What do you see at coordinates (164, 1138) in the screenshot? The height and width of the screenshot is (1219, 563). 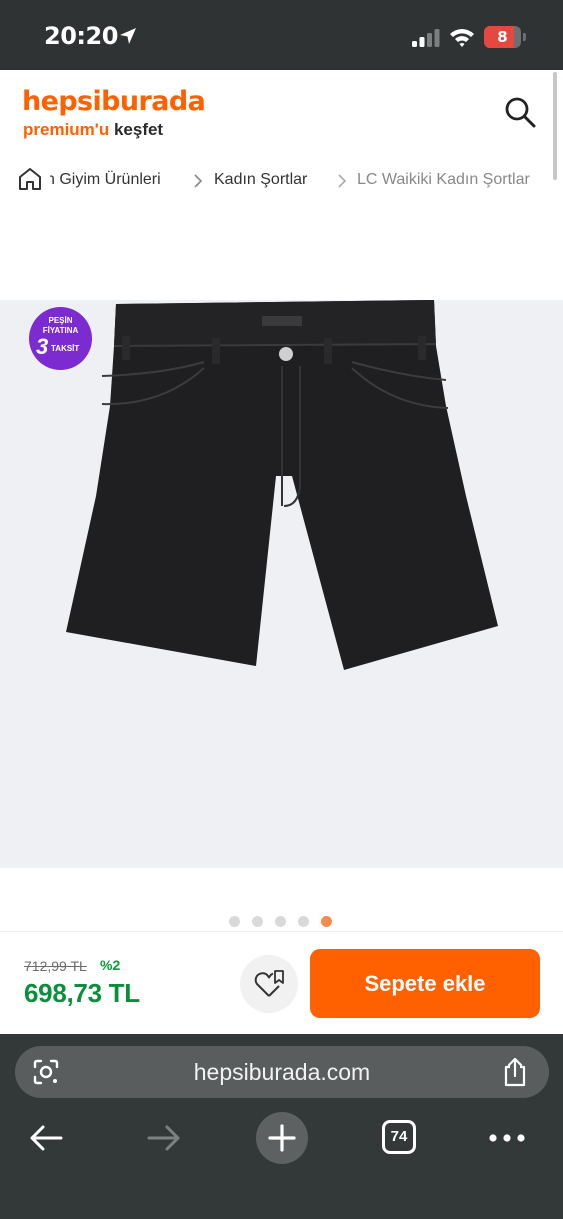 I see `forward-arrow-icon` at bounding box center [164, 1138].